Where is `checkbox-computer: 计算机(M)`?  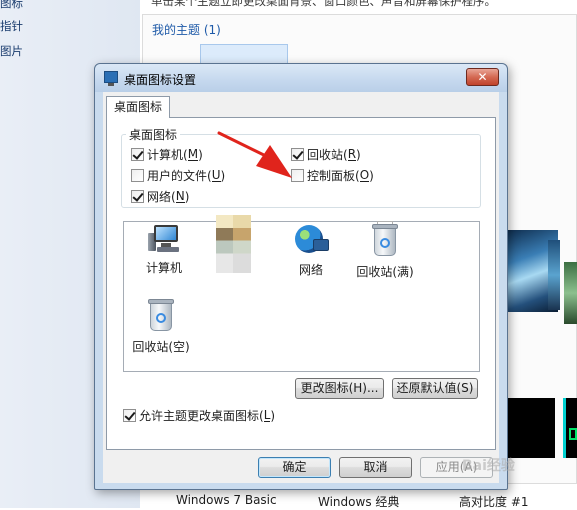 checkbox-computer: 计算机(M) is located at coordinates (167, 154).